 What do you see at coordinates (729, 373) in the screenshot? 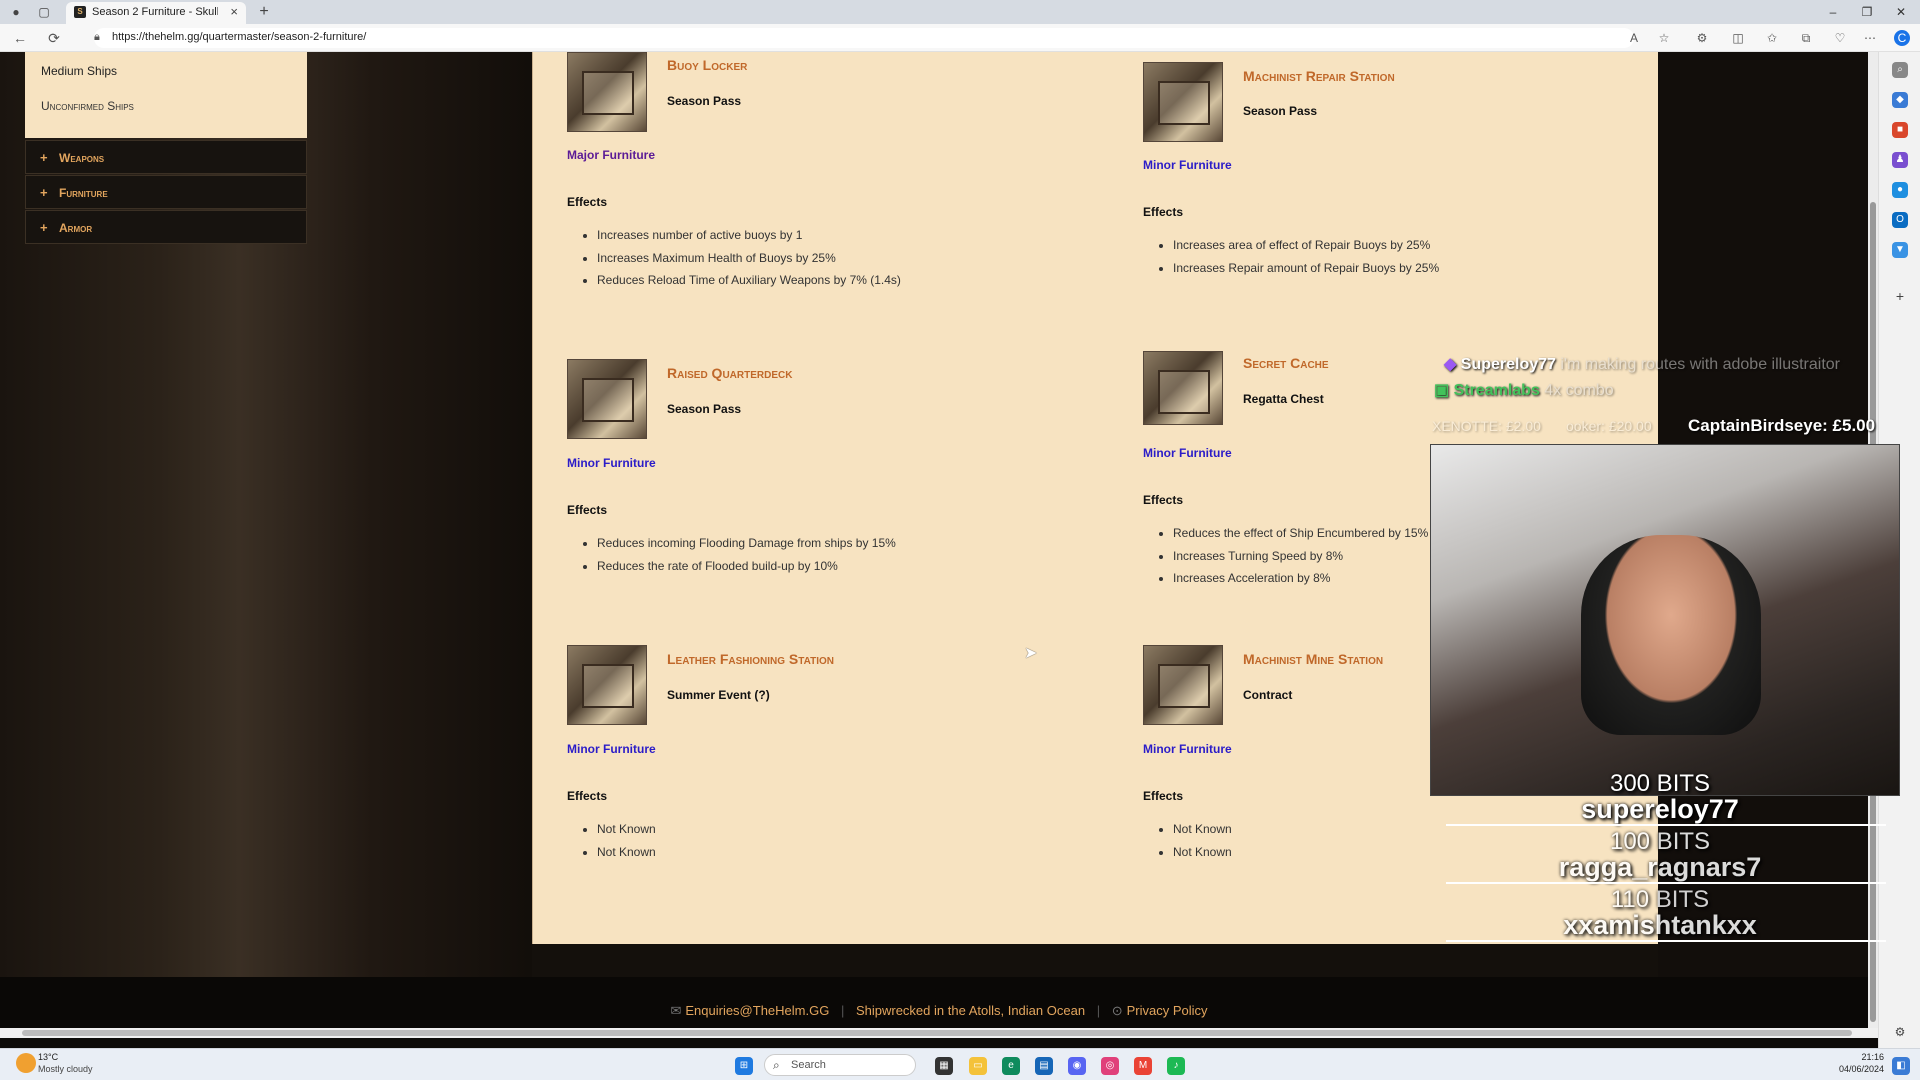
I see `item-name: Raised Quarterdeck` at bounding box center [729, 373].